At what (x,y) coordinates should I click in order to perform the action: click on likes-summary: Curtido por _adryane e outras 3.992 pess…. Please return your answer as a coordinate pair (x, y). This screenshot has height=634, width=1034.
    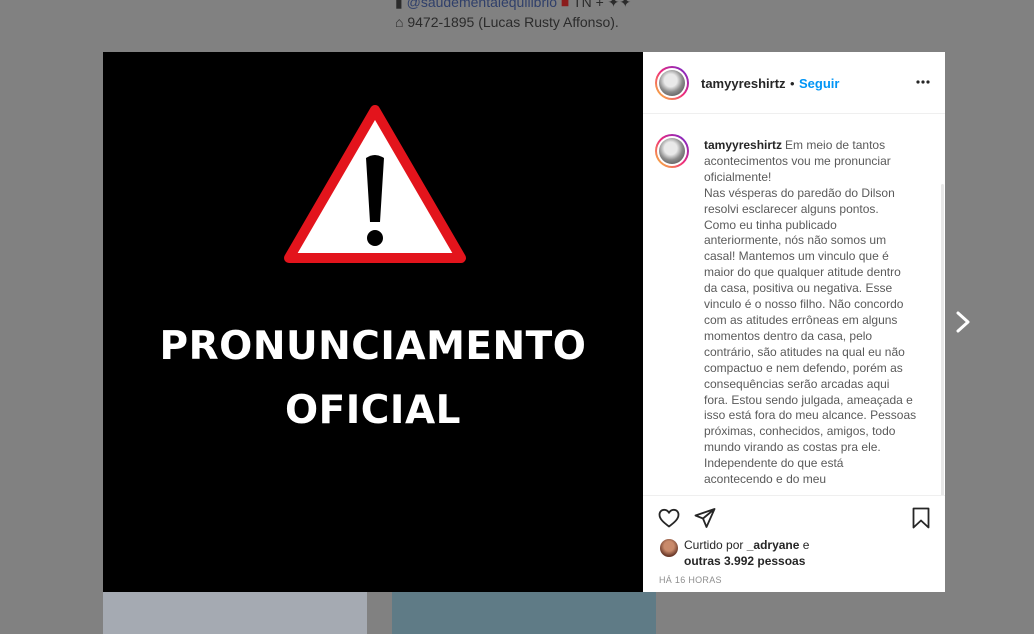
    Looking at the image, I should click on (746, 553).